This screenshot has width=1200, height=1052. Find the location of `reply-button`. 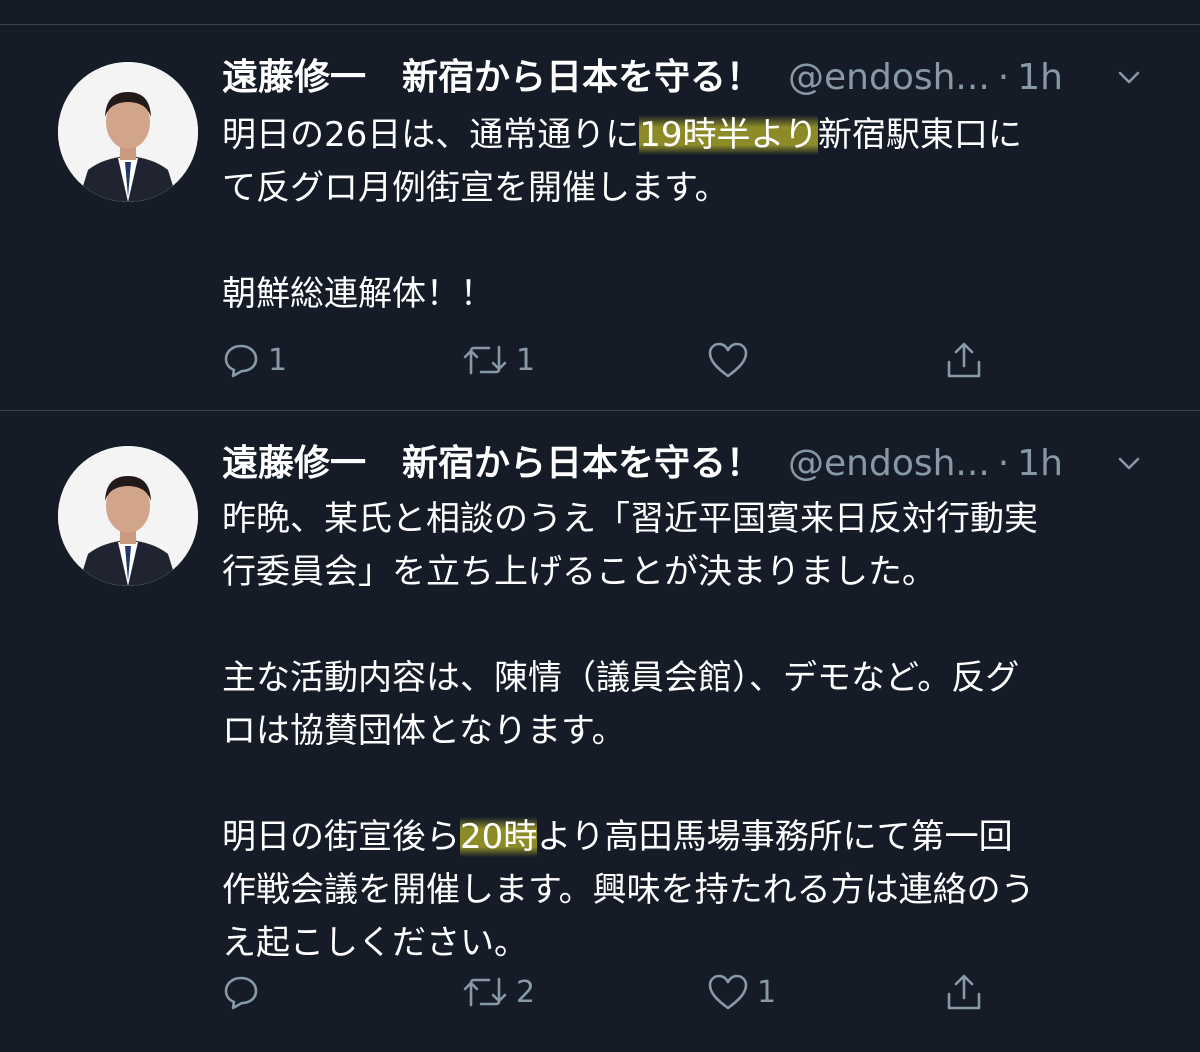

reply-button is located at coordinates (245, 992).